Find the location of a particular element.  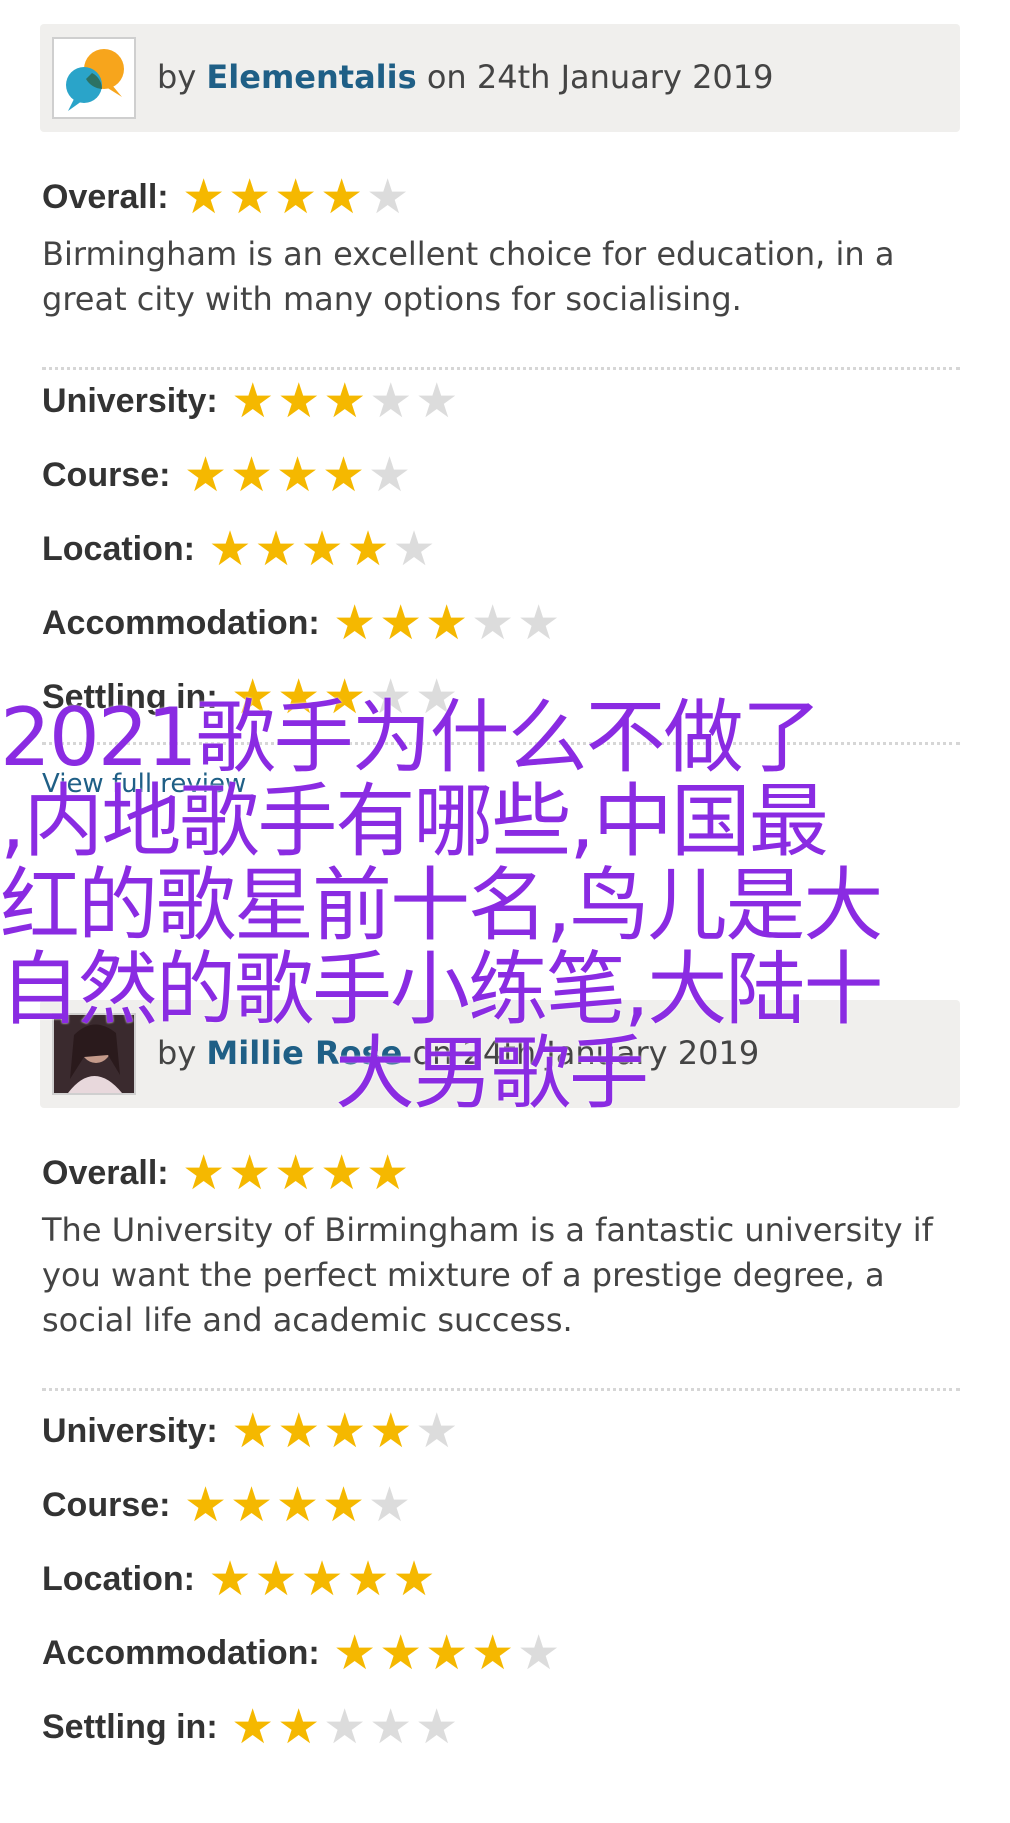

rating-row-settling-in: Settling in: ★ ★ ★ ★ ★ is located at coordinates (251, 1727).